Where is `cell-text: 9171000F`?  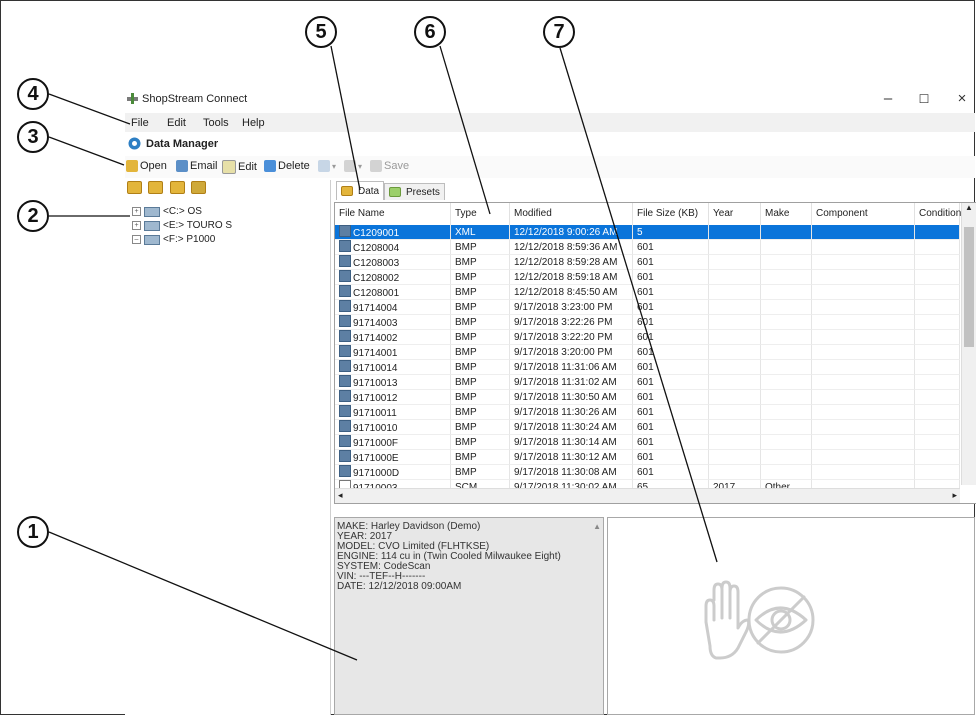
cell-text: 9171000F is located at coordinates (376, 443).